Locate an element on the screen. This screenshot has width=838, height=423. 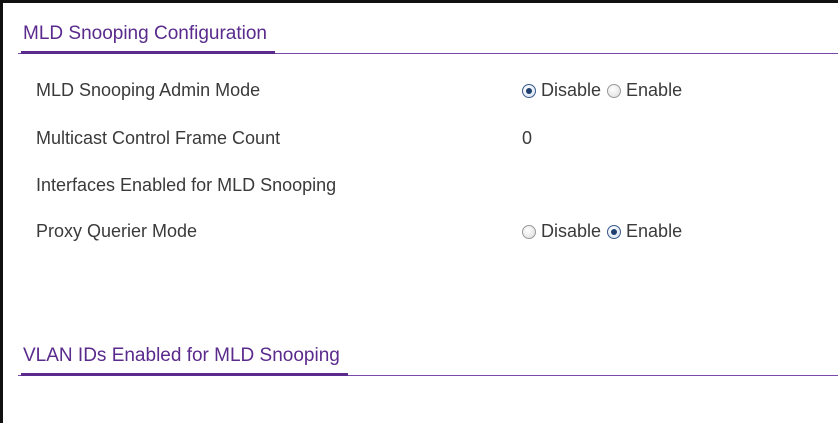
section-title: MLD Snooping Configuration is located at coordinates (148, 38).